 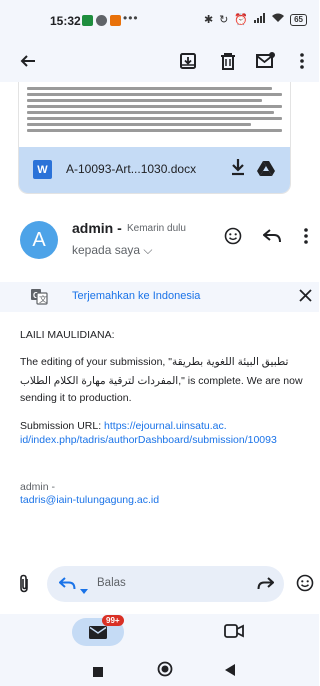 What do you see at coordinates (42, 169) in the screenshot?
I see `word-file-icon: W` at bounding box center [42, 169].